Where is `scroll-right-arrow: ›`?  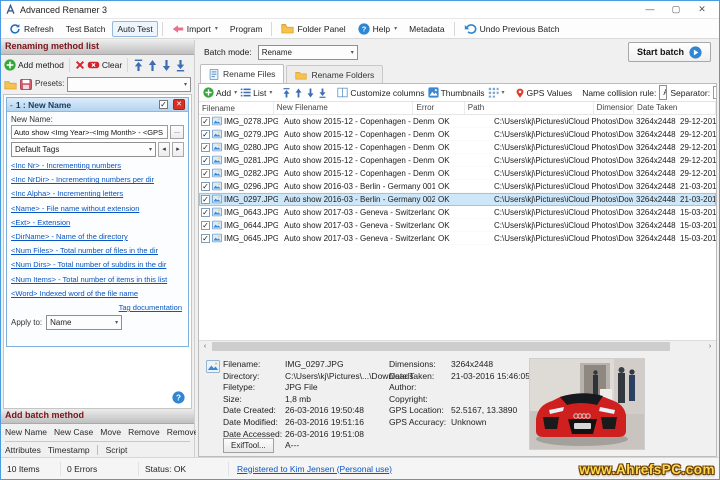
scroll-right-arrow: › is located at coordinates (710, 346).